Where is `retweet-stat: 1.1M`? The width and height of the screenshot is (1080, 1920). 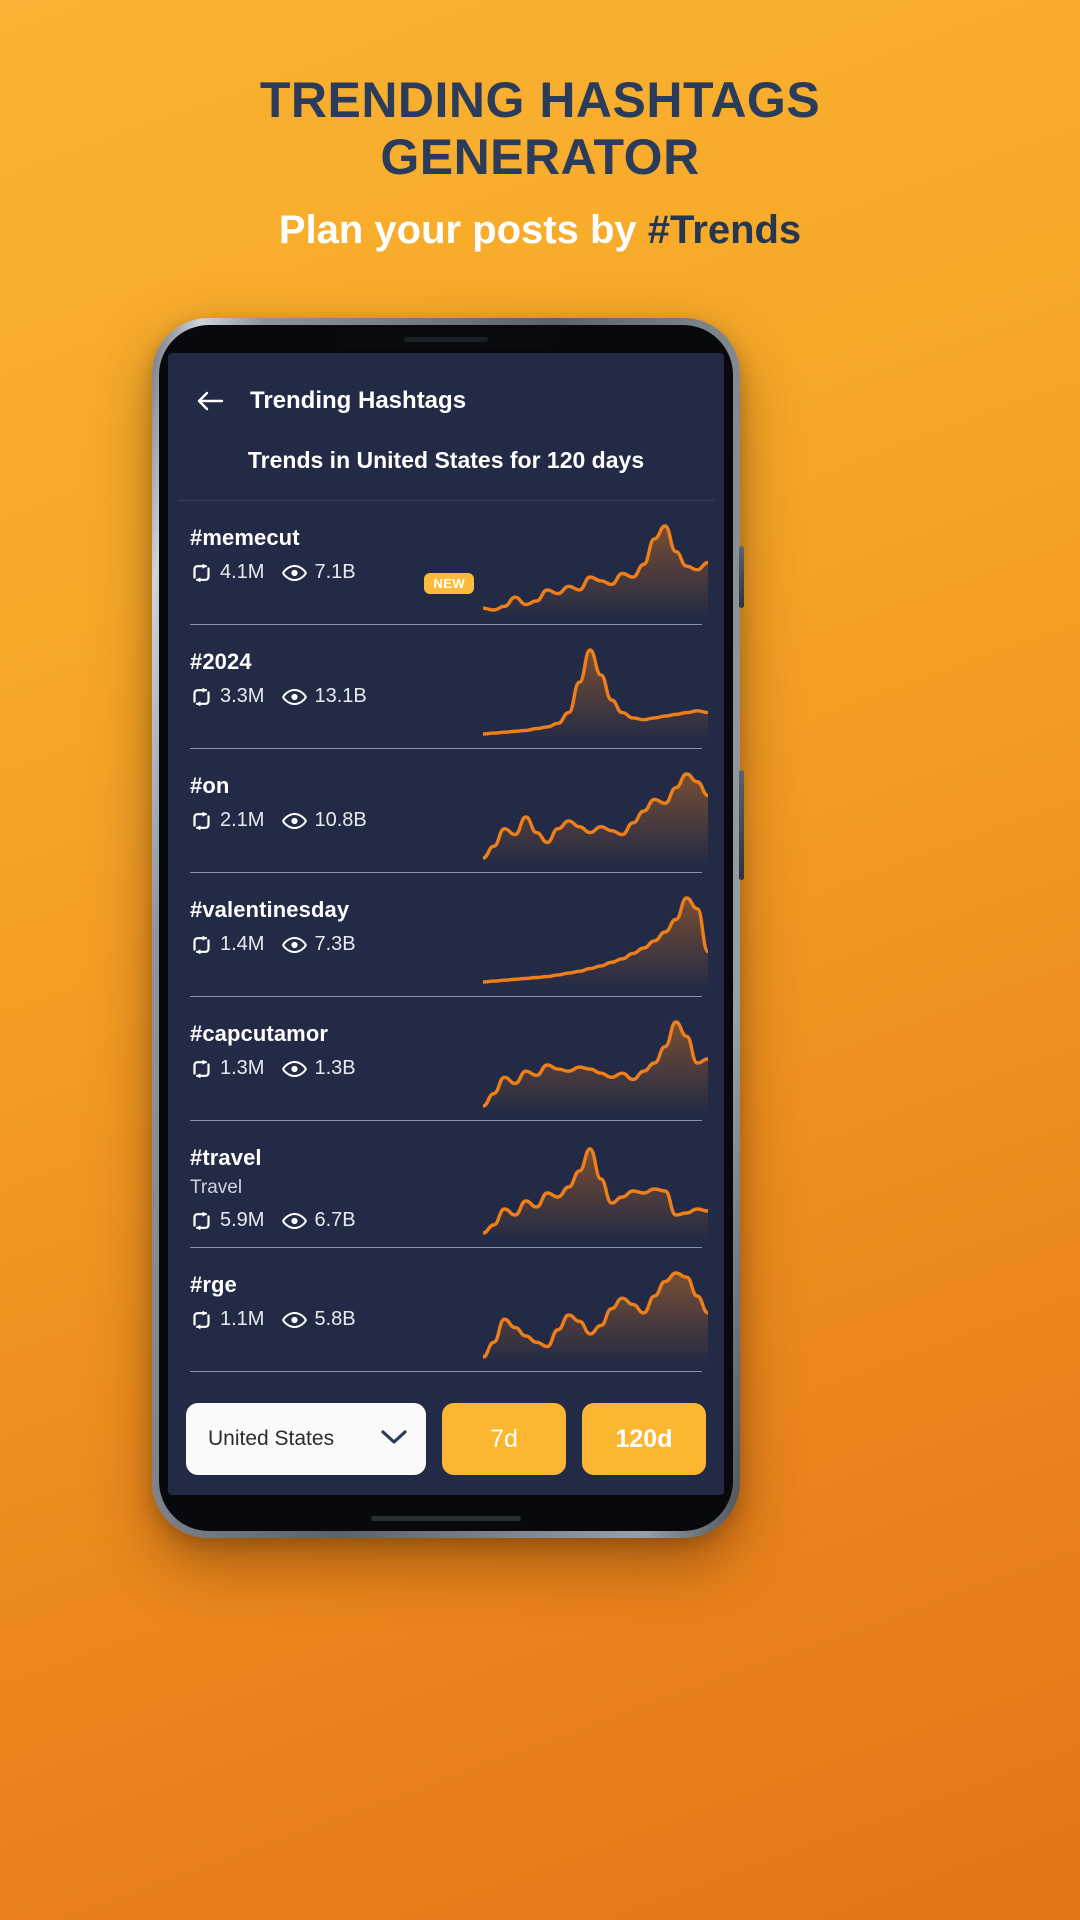 retweet-stat: 1.1M is located at coordinates (227, 1319).